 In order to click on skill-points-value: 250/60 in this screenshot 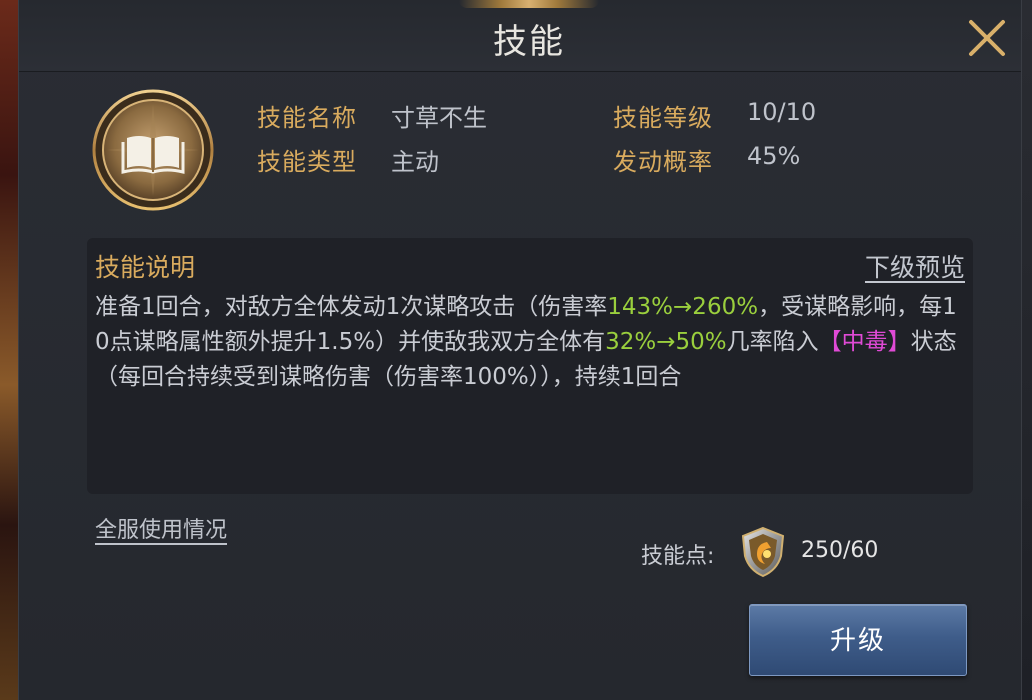, I will do `click(840, 550)`.